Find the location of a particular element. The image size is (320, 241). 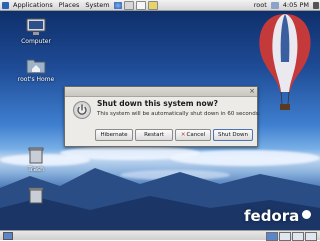

fedora-menu-icon is located at coordinates (5, 5).